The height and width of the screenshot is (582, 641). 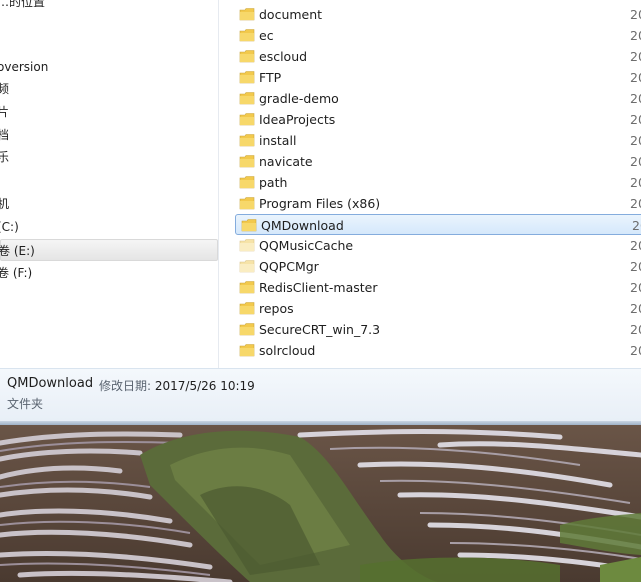 What do you see at coordinates (283, 56) in the screenshot?
I see `file-name: escloud` at bounding box center [283, 56].